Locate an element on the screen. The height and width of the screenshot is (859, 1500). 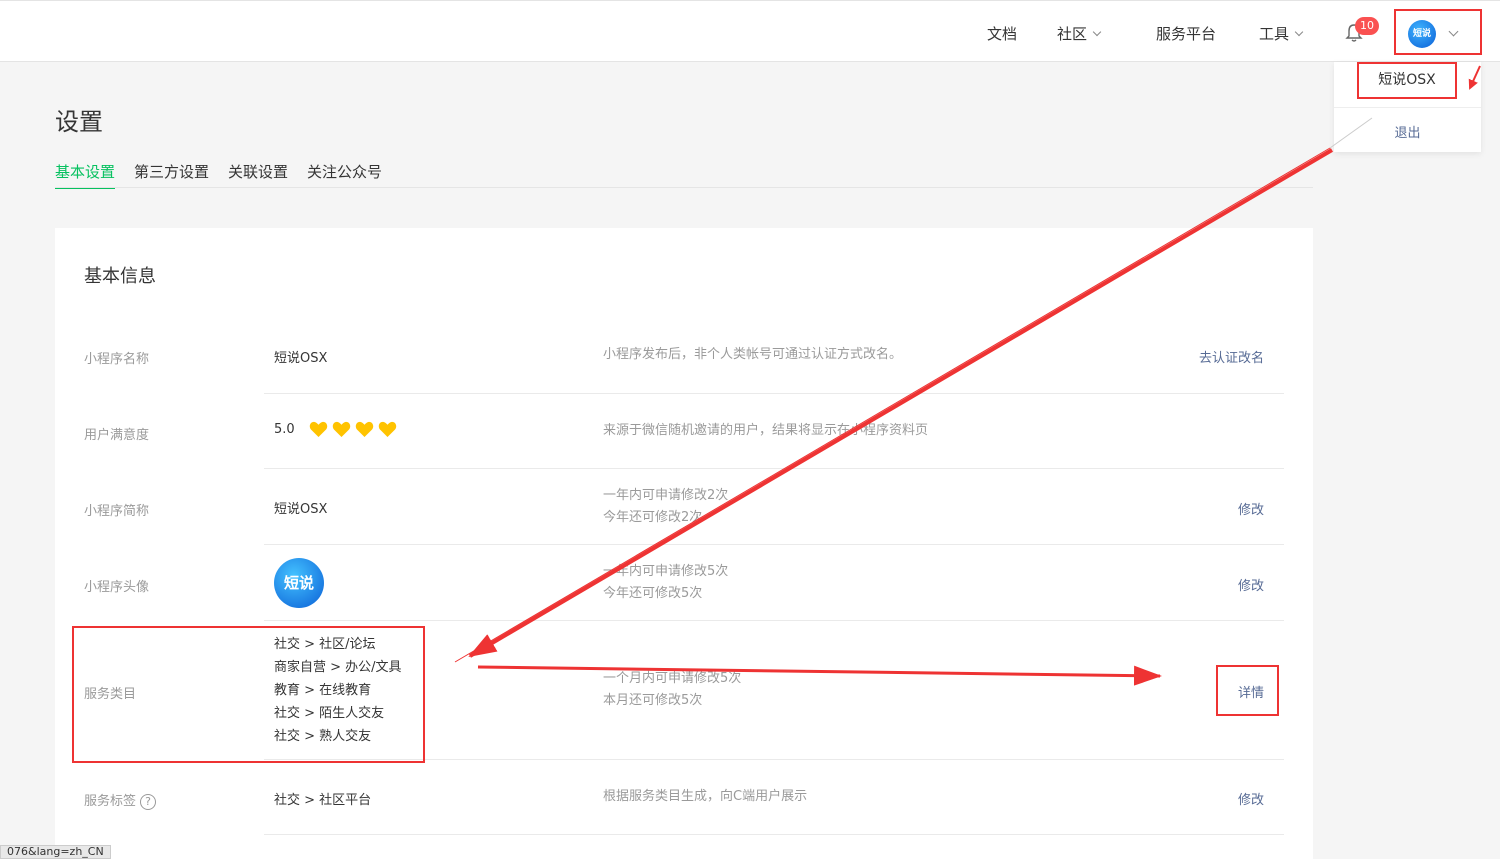
account-menu-trigger: 短说 is located at coordinates (1438, 32).